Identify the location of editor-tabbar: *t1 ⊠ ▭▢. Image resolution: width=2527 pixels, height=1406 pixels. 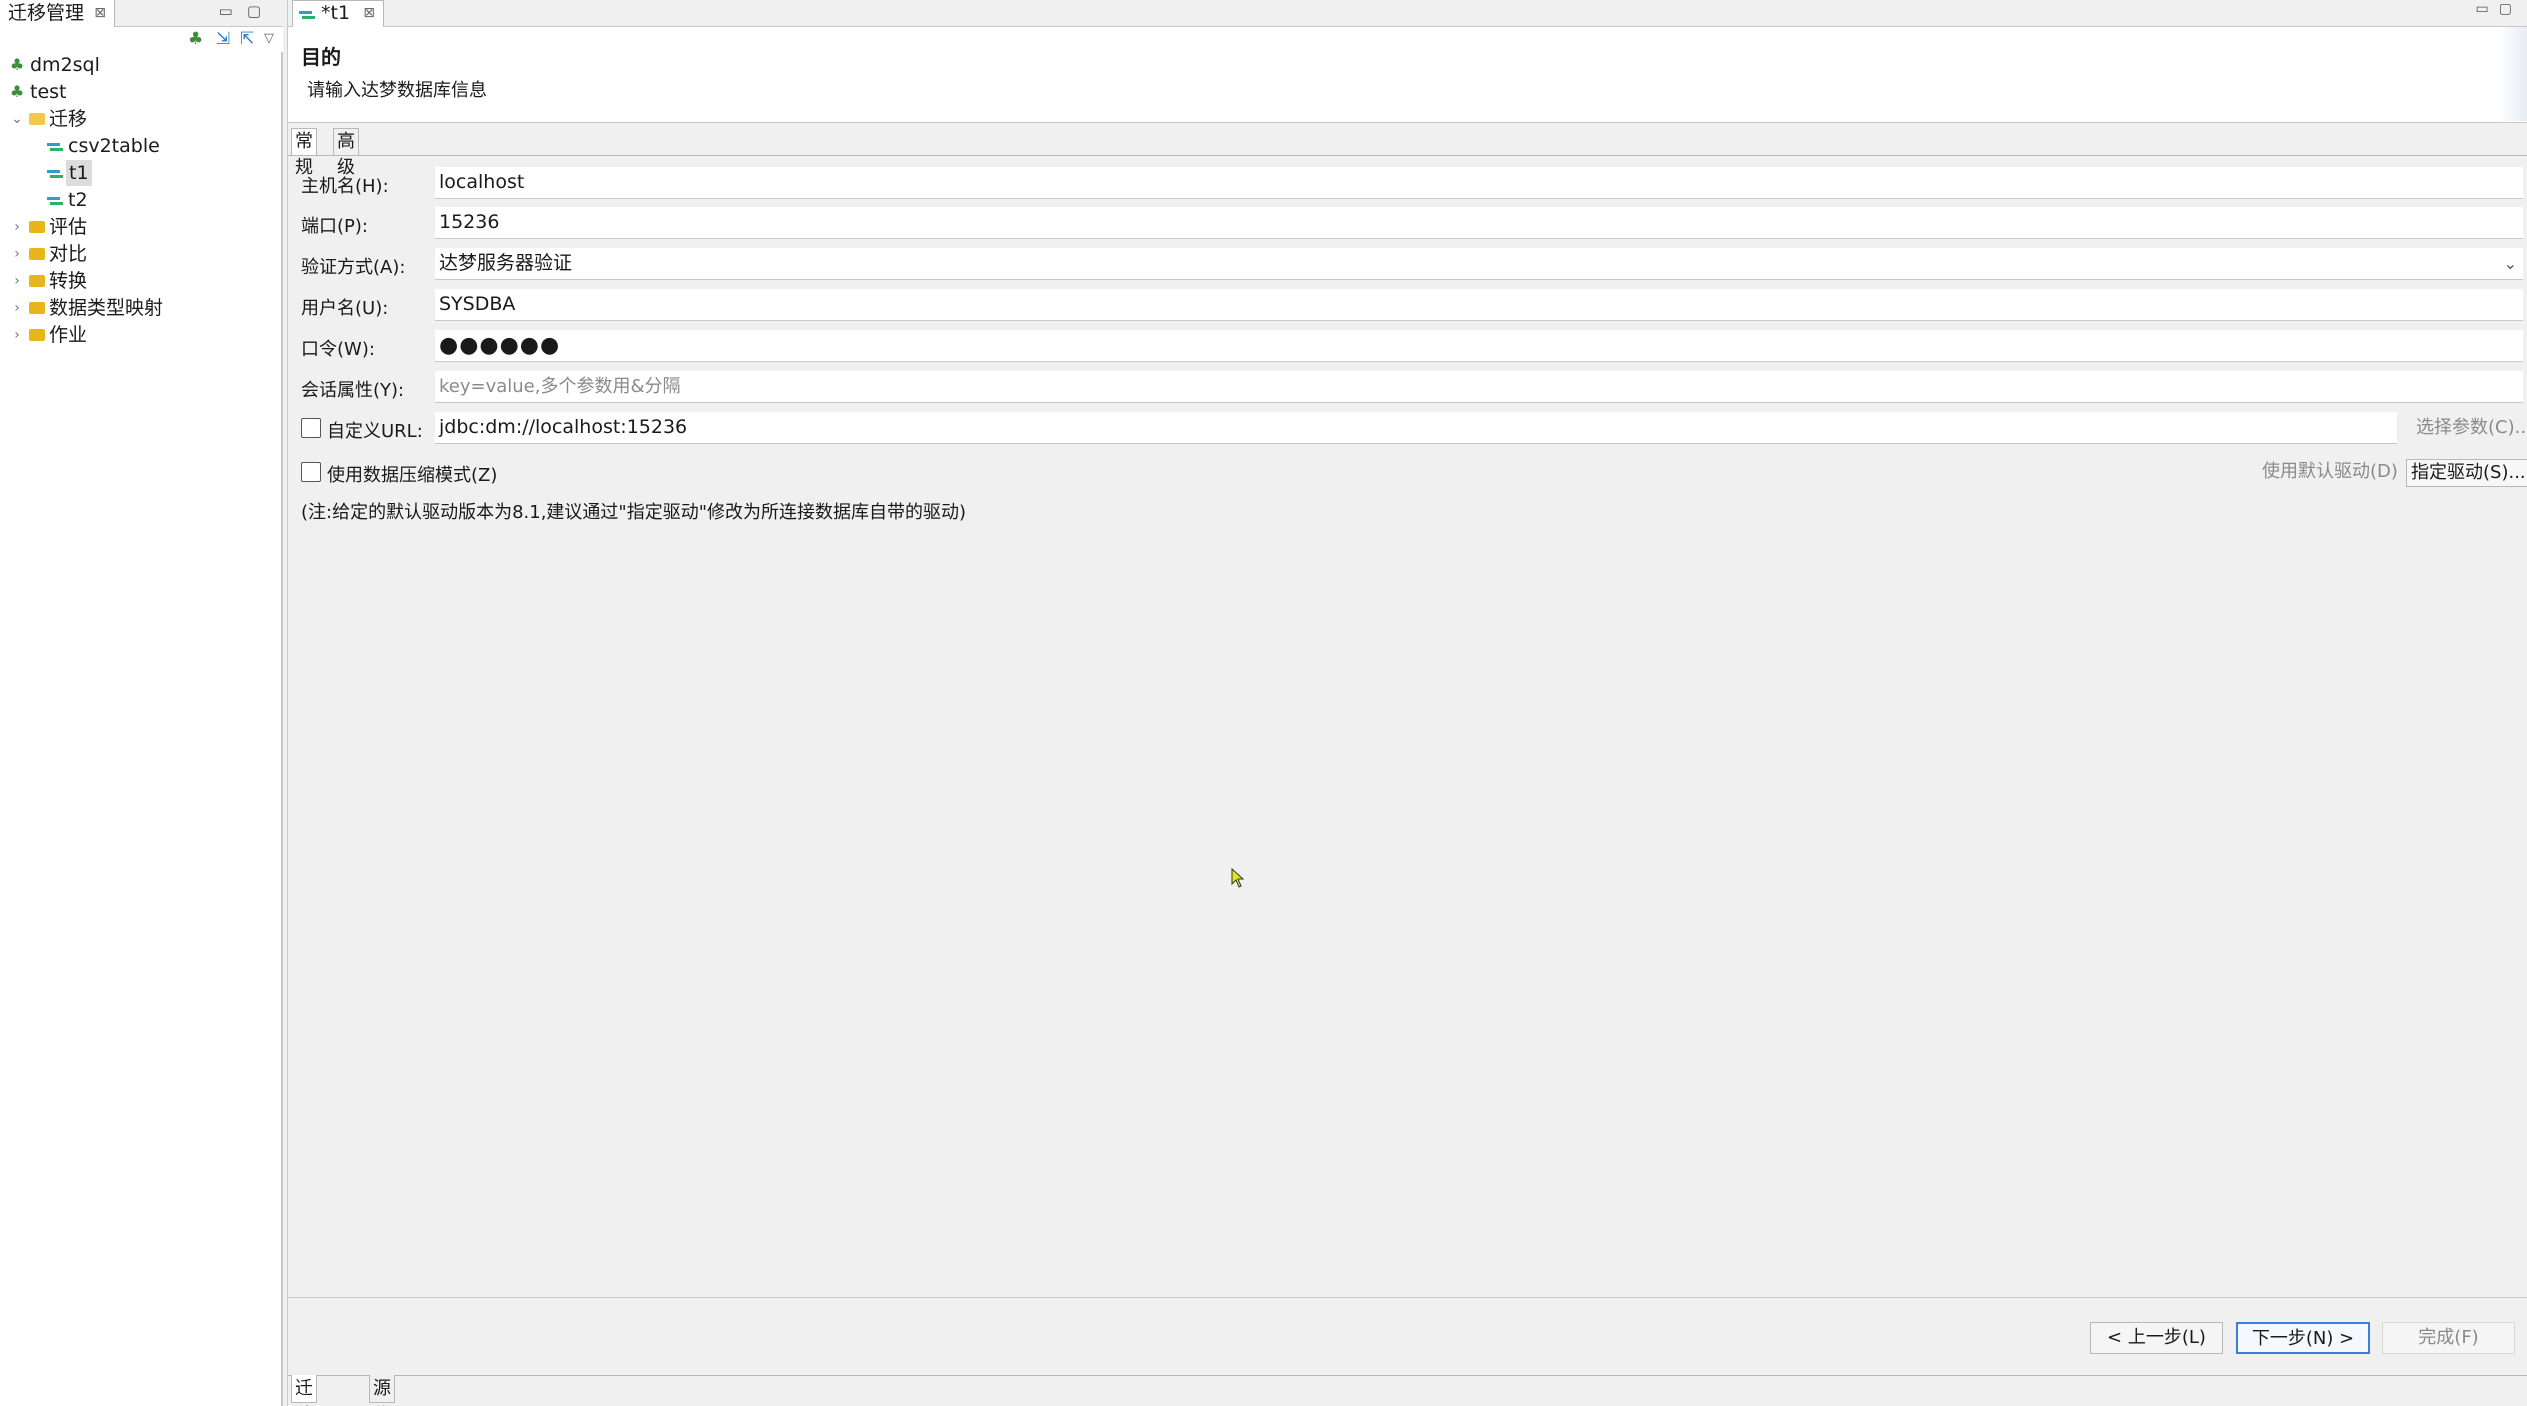
(1407, 13).